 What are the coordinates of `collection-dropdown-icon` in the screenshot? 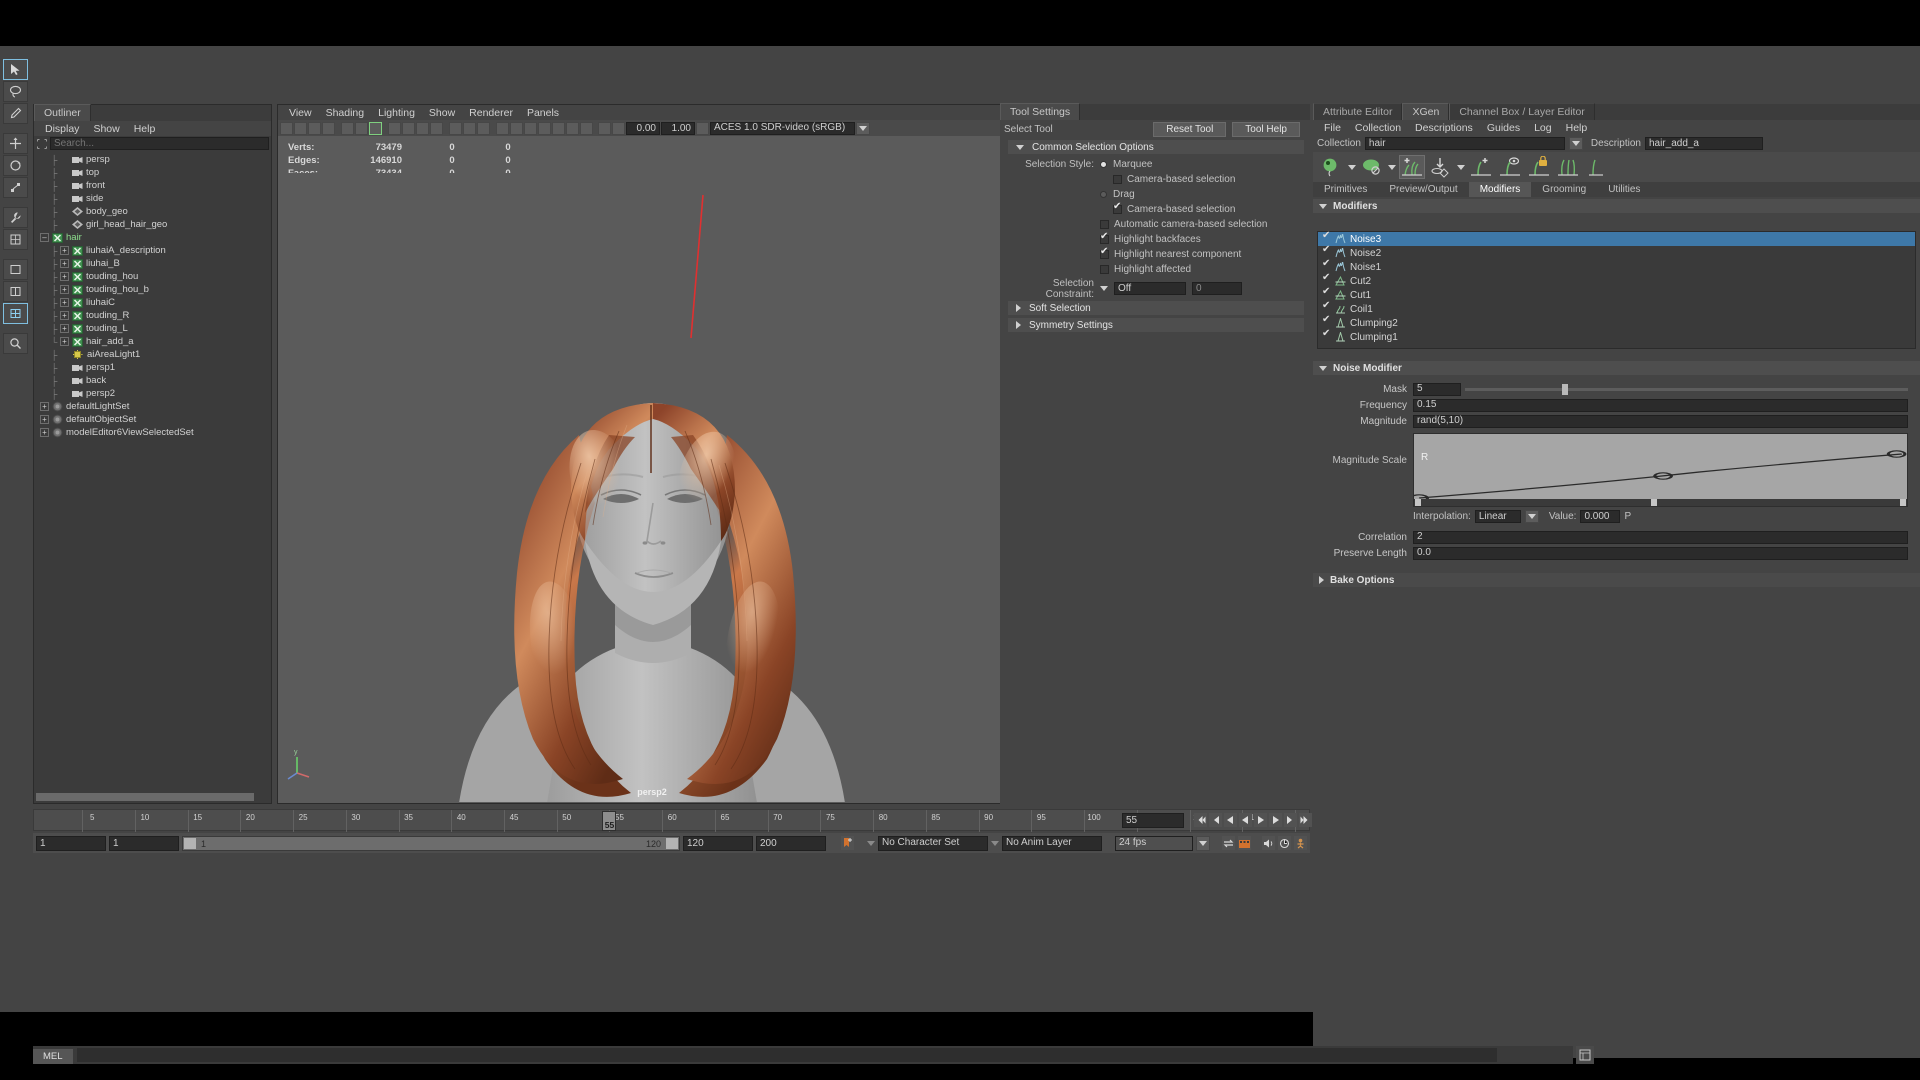 It's located at (1575, 143).